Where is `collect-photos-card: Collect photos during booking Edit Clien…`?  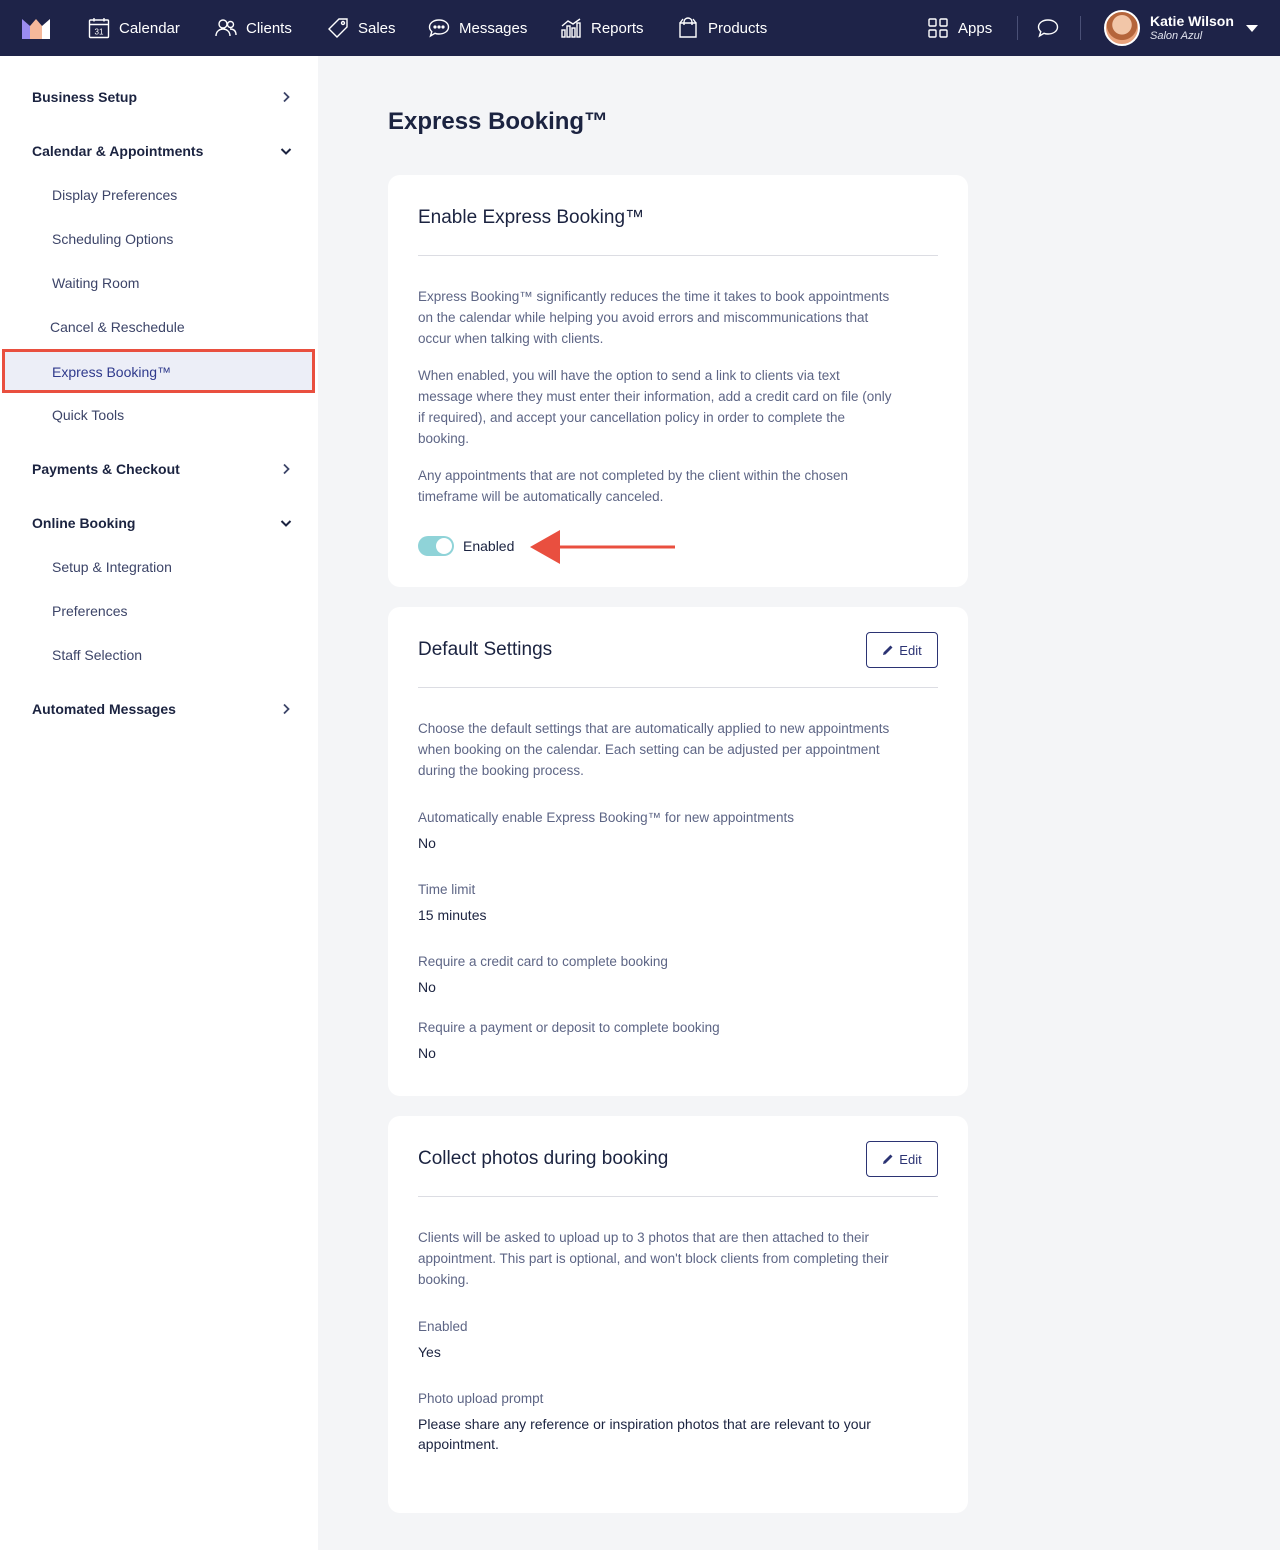
collect-photos-card: Collect photos during booking Edit Clien… is located at coordinates (678, 1314).